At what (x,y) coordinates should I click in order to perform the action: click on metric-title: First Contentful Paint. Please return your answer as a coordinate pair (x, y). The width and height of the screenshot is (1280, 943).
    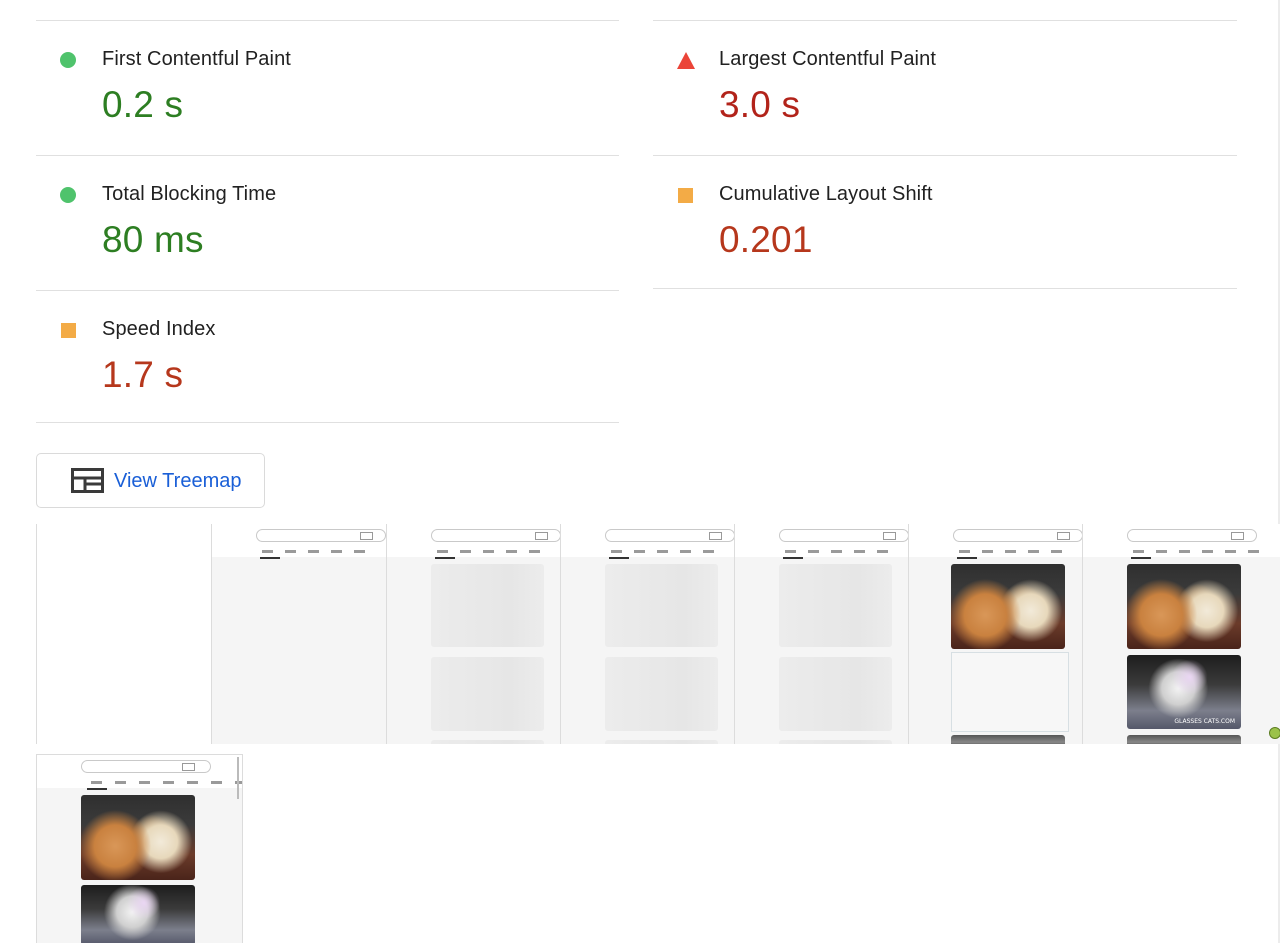
    Looking at the image, I should click on (196, 59).